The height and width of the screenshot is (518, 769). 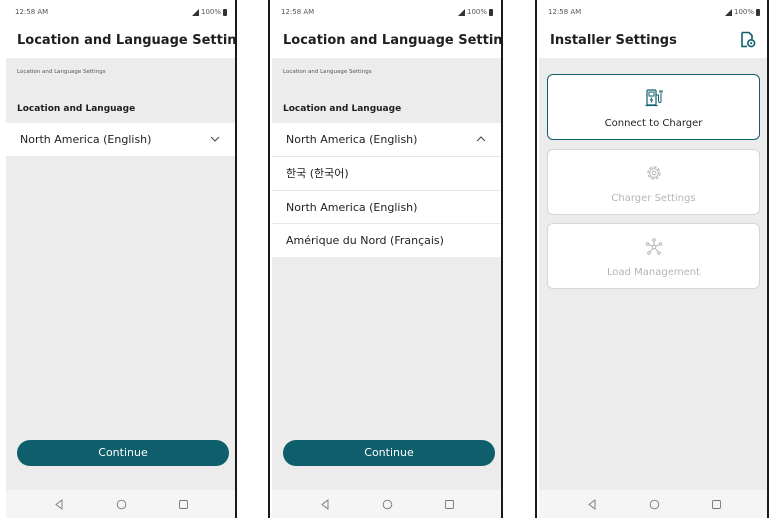 I want to click on option-korean: 한국 (한국어), so click(x=386, y=173).